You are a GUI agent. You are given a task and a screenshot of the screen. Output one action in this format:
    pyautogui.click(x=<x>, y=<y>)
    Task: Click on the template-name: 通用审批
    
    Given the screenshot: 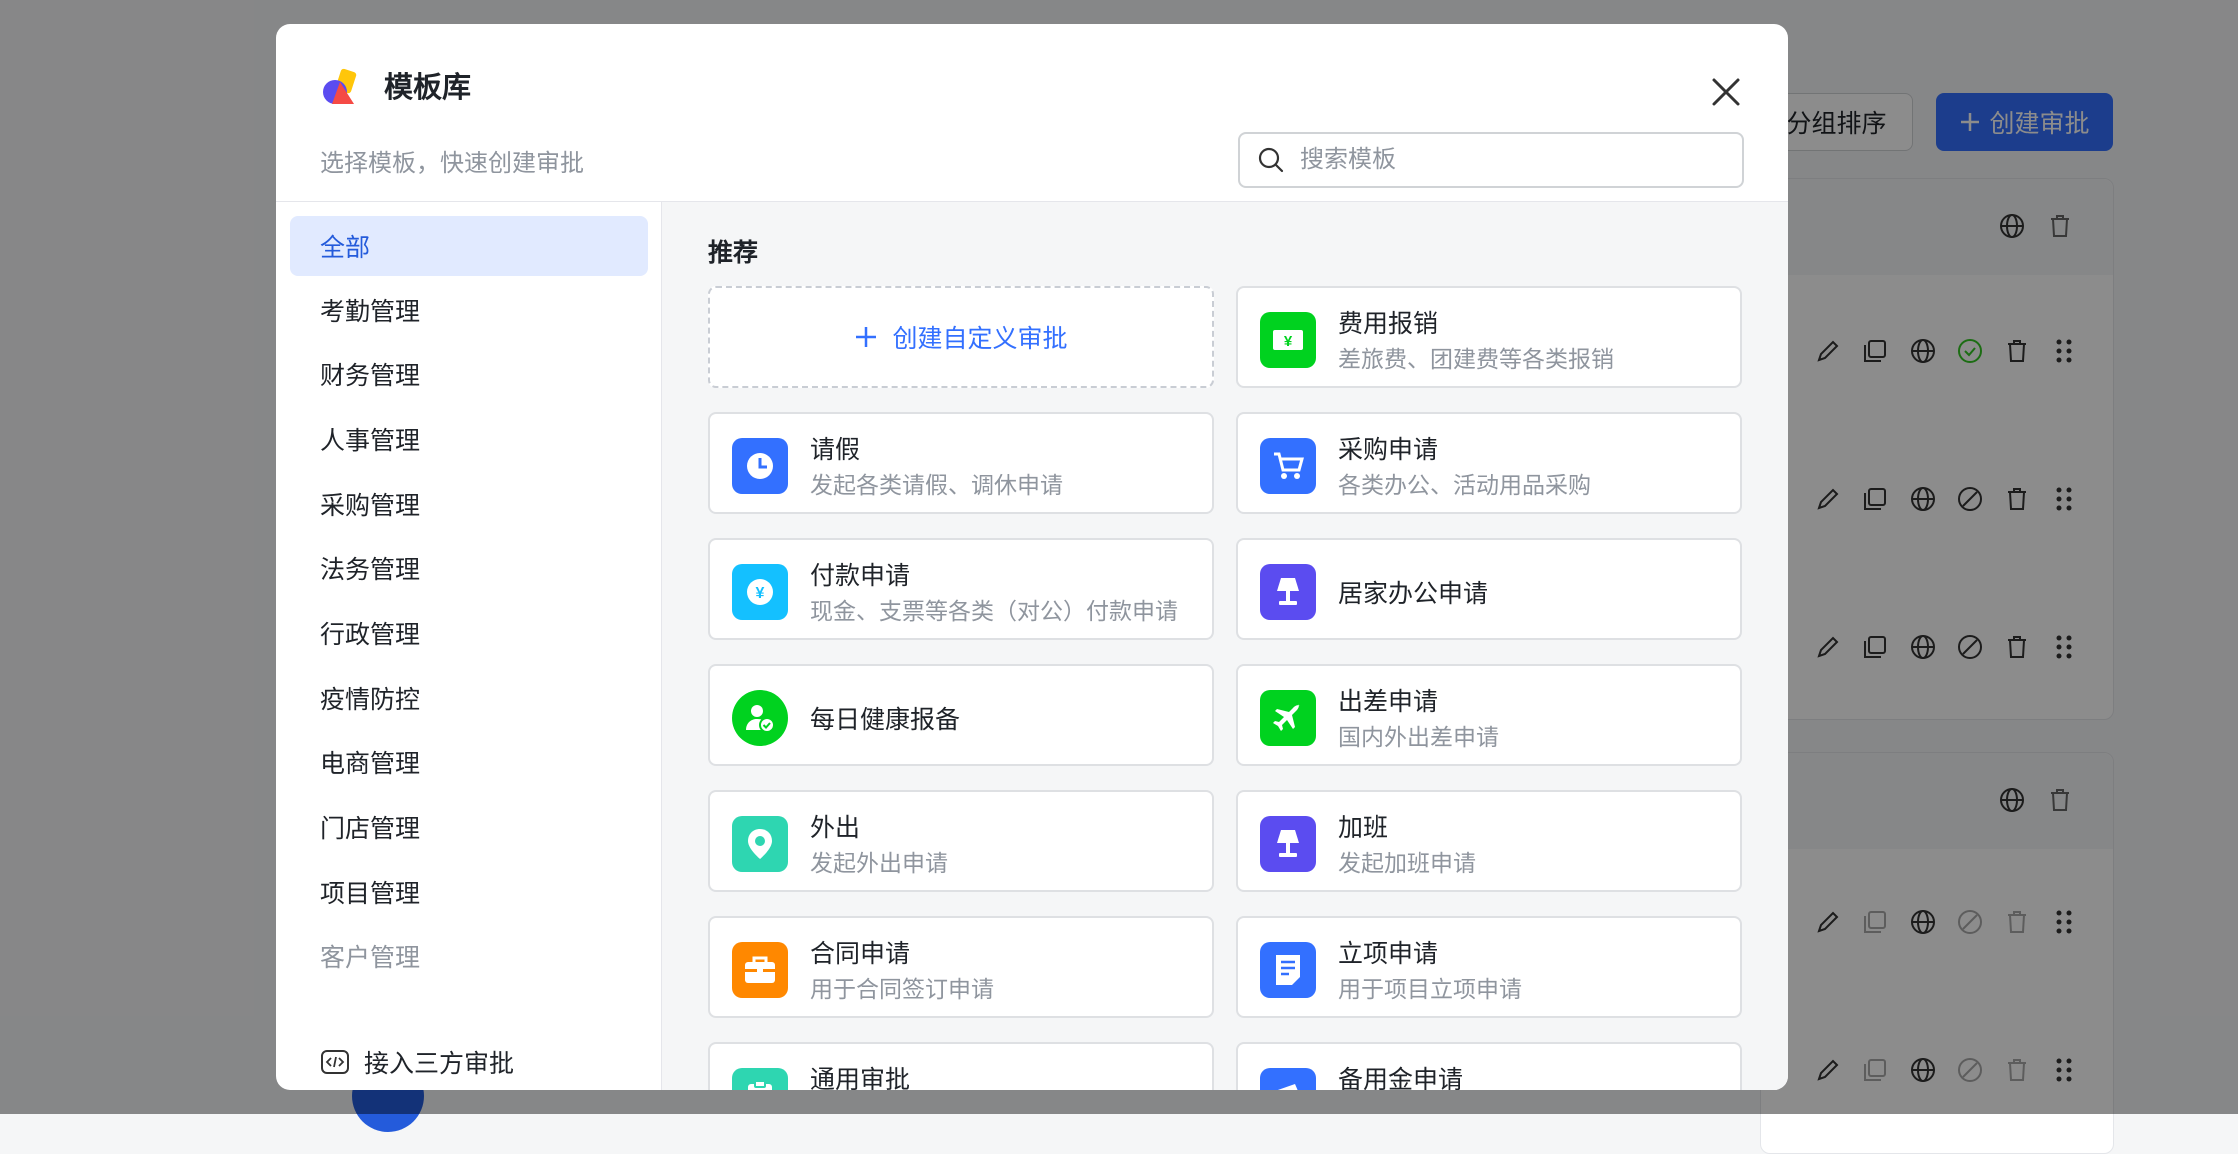 What is the action you would take?
    pyautogui.click(x=860, y=1078)
    